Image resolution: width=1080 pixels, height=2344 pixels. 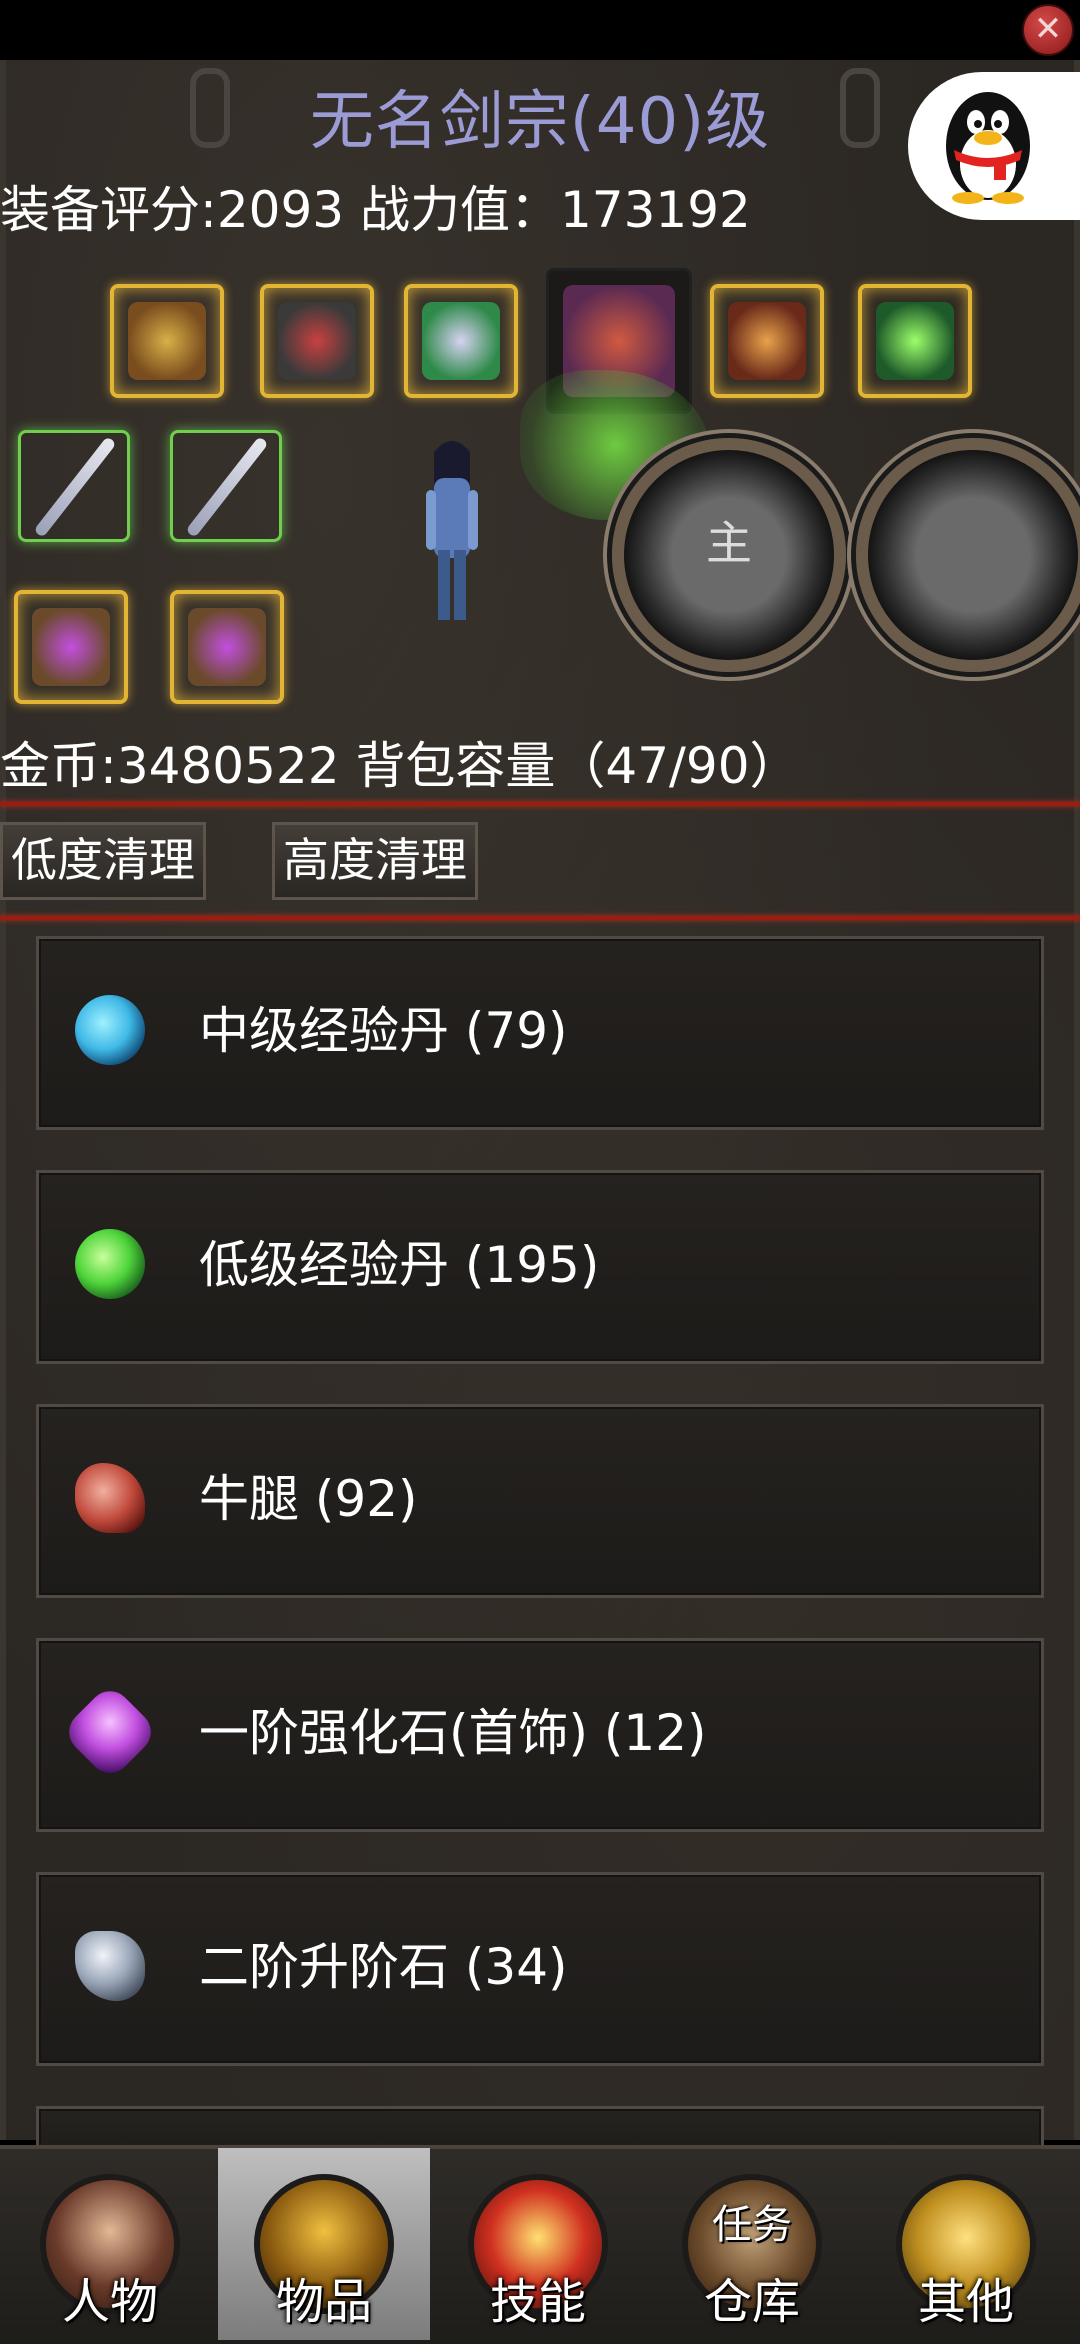 I want to click on equip-slot-necklace, so click(x=461, y=341).